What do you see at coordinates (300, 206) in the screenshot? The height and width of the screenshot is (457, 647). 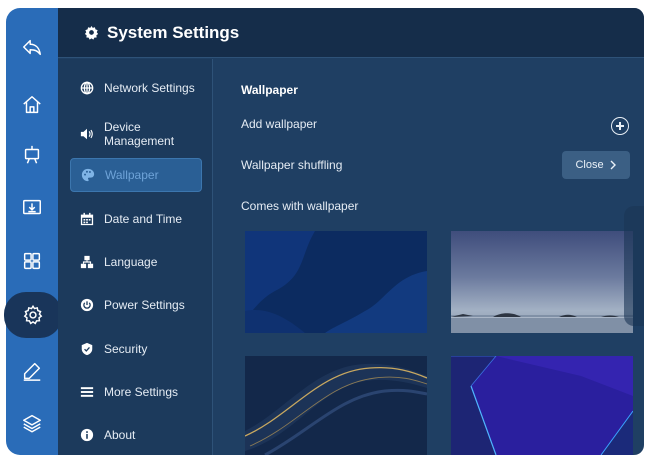 I see `builtin-wallpaper-label: Comes with wallpaper` at bounding box center [300, 206].